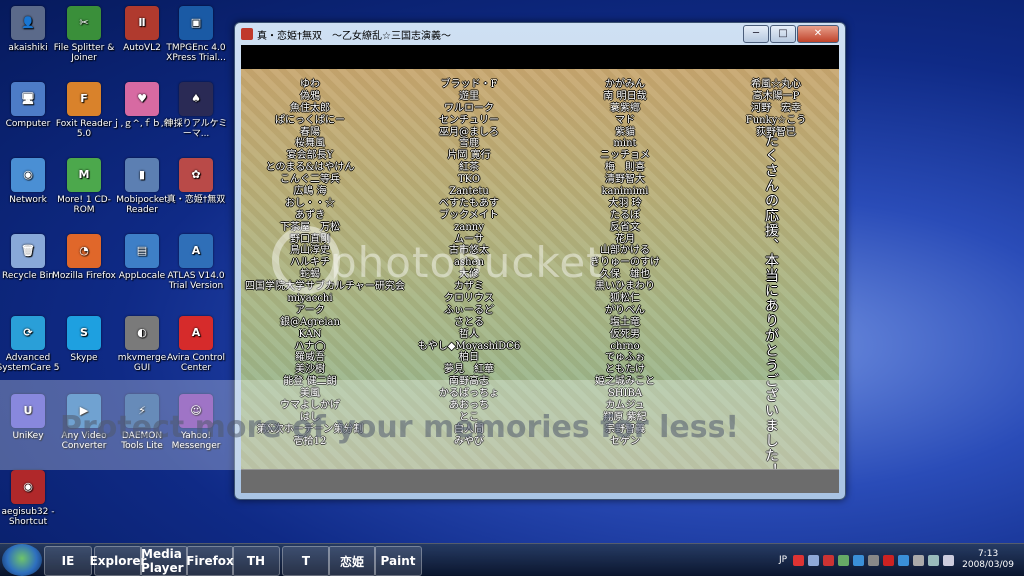  Describe the element at coordinates (625, 358) in the screenshot. I see `credit-name: でゅふぉ` at that location.